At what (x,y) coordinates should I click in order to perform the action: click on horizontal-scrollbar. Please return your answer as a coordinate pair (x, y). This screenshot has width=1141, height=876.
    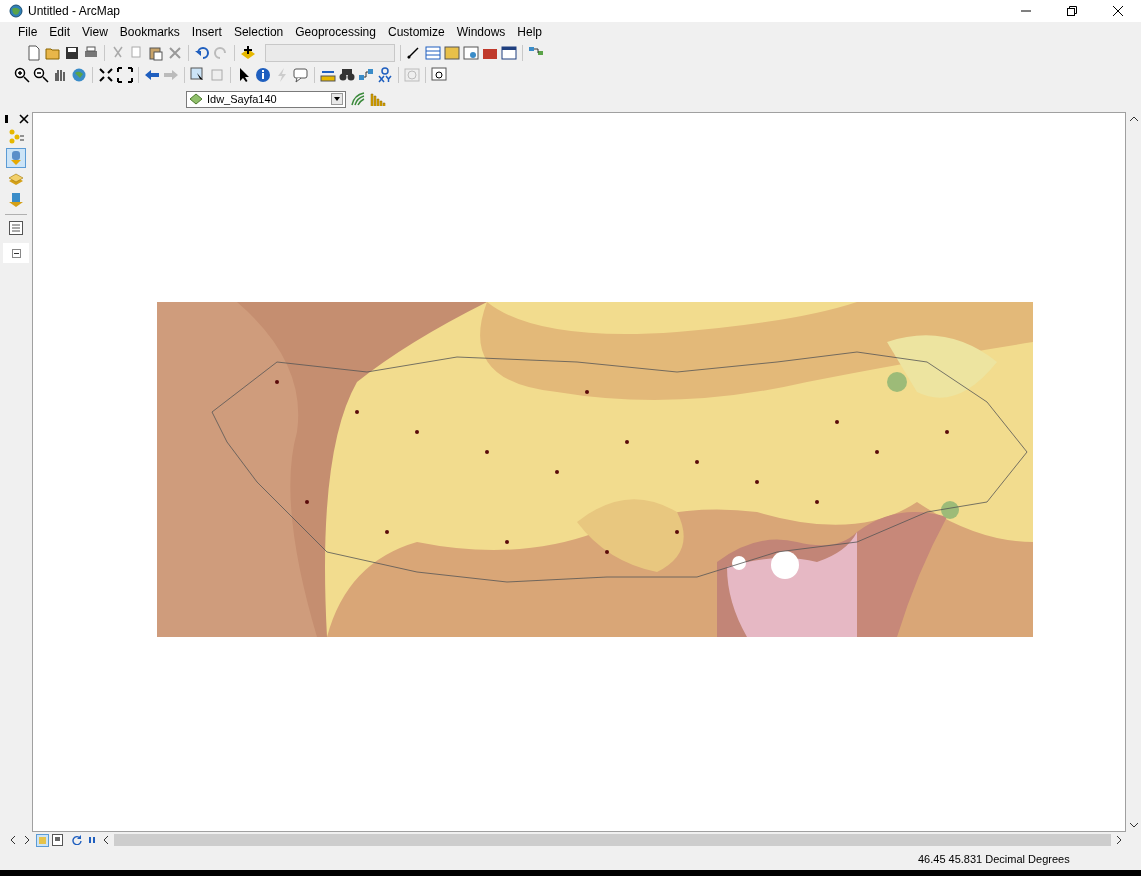
    Looking at the image, I should click on (612, 840).